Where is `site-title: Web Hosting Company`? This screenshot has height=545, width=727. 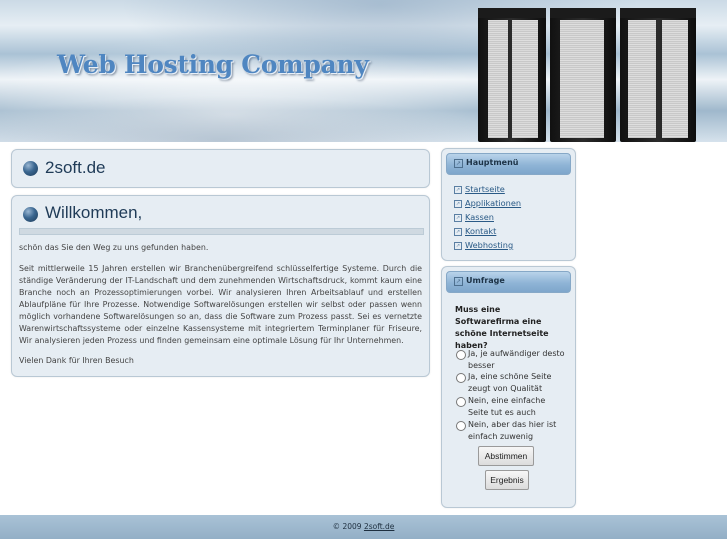
site-title: Web Hosting Company is located at coordinates (213, 64).